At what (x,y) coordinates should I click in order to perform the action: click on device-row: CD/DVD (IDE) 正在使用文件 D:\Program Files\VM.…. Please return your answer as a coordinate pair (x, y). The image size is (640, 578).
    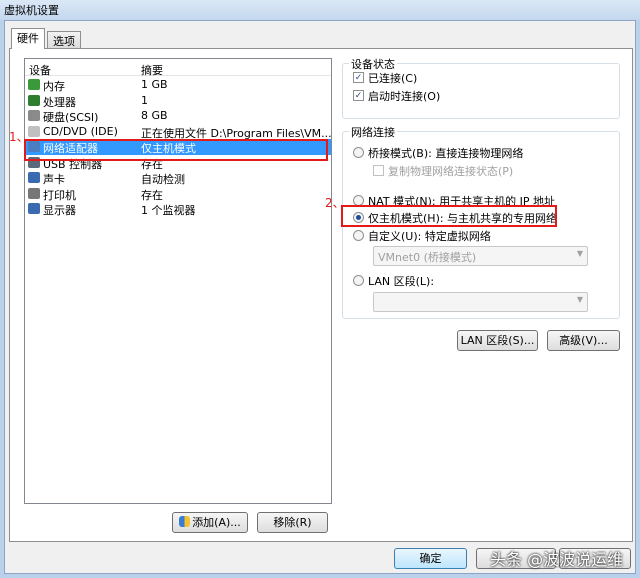
    Looking at the image, I should click on (178, 132).